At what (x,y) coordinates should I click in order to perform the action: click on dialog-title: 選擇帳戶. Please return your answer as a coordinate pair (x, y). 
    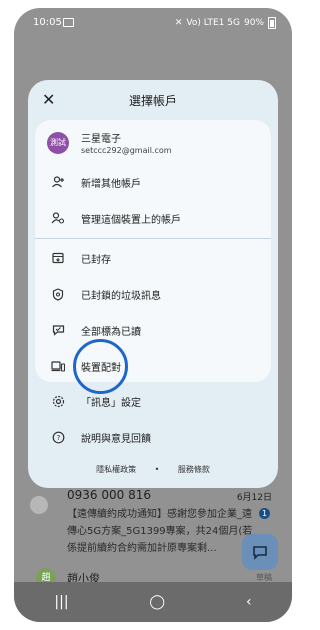
    Looking at the image, I should click on (152, 101).